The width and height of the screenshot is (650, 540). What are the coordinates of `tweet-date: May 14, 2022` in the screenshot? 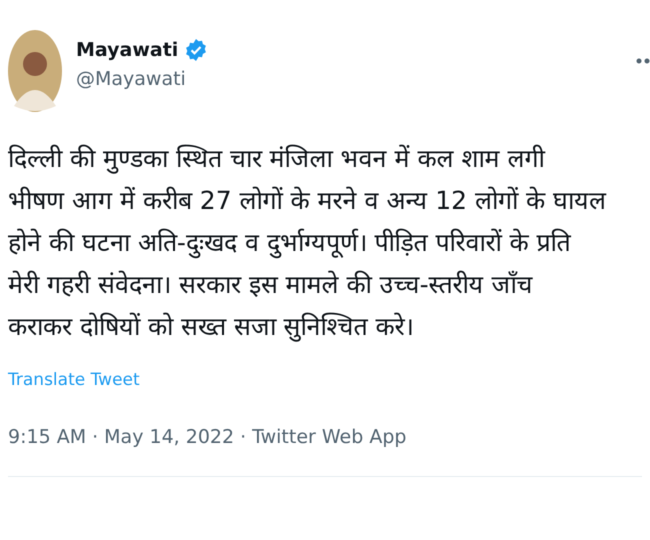 It's located at (169, 437).